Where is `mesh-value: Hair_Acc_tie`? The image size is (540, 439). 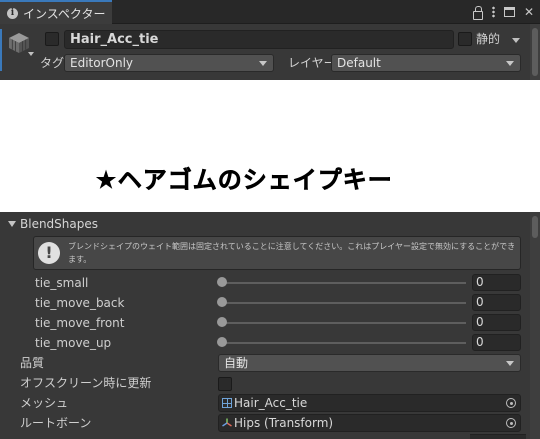 mesh-value: Hair_Acc_tie is located at coordinates (271, 403).